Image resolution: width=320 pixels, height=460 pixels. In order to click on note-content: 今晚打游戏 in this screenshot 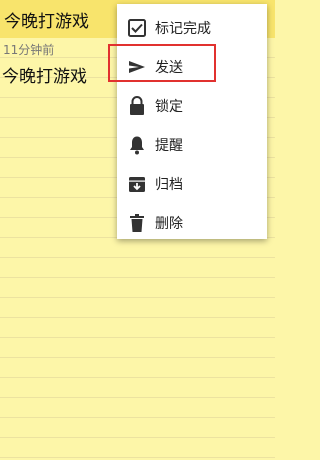, I will do `click(44, 74)`.